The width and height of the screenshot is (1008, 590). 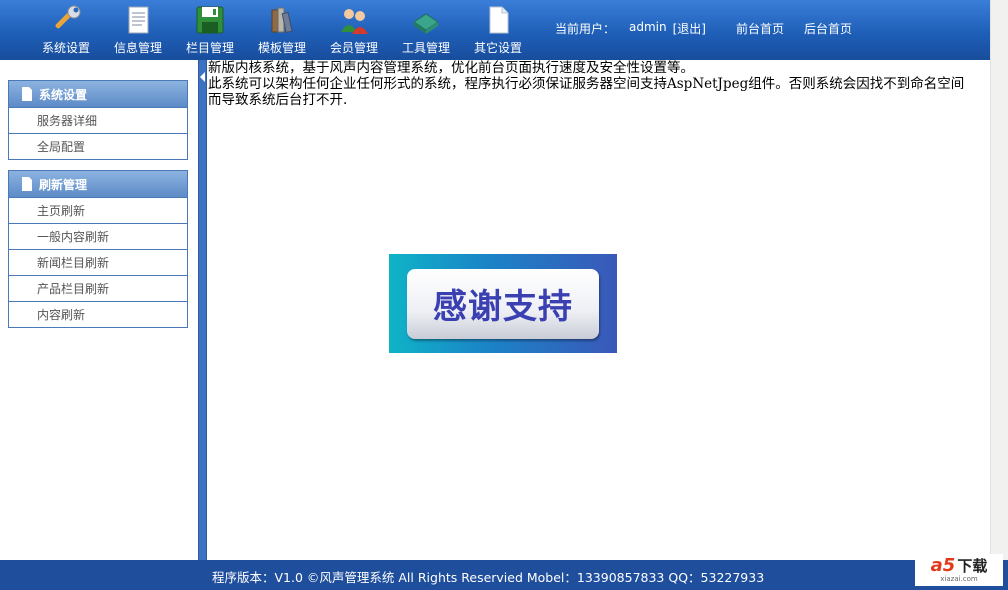 I want to click on menu-title: 系统设置, so click(x=63, y=94).